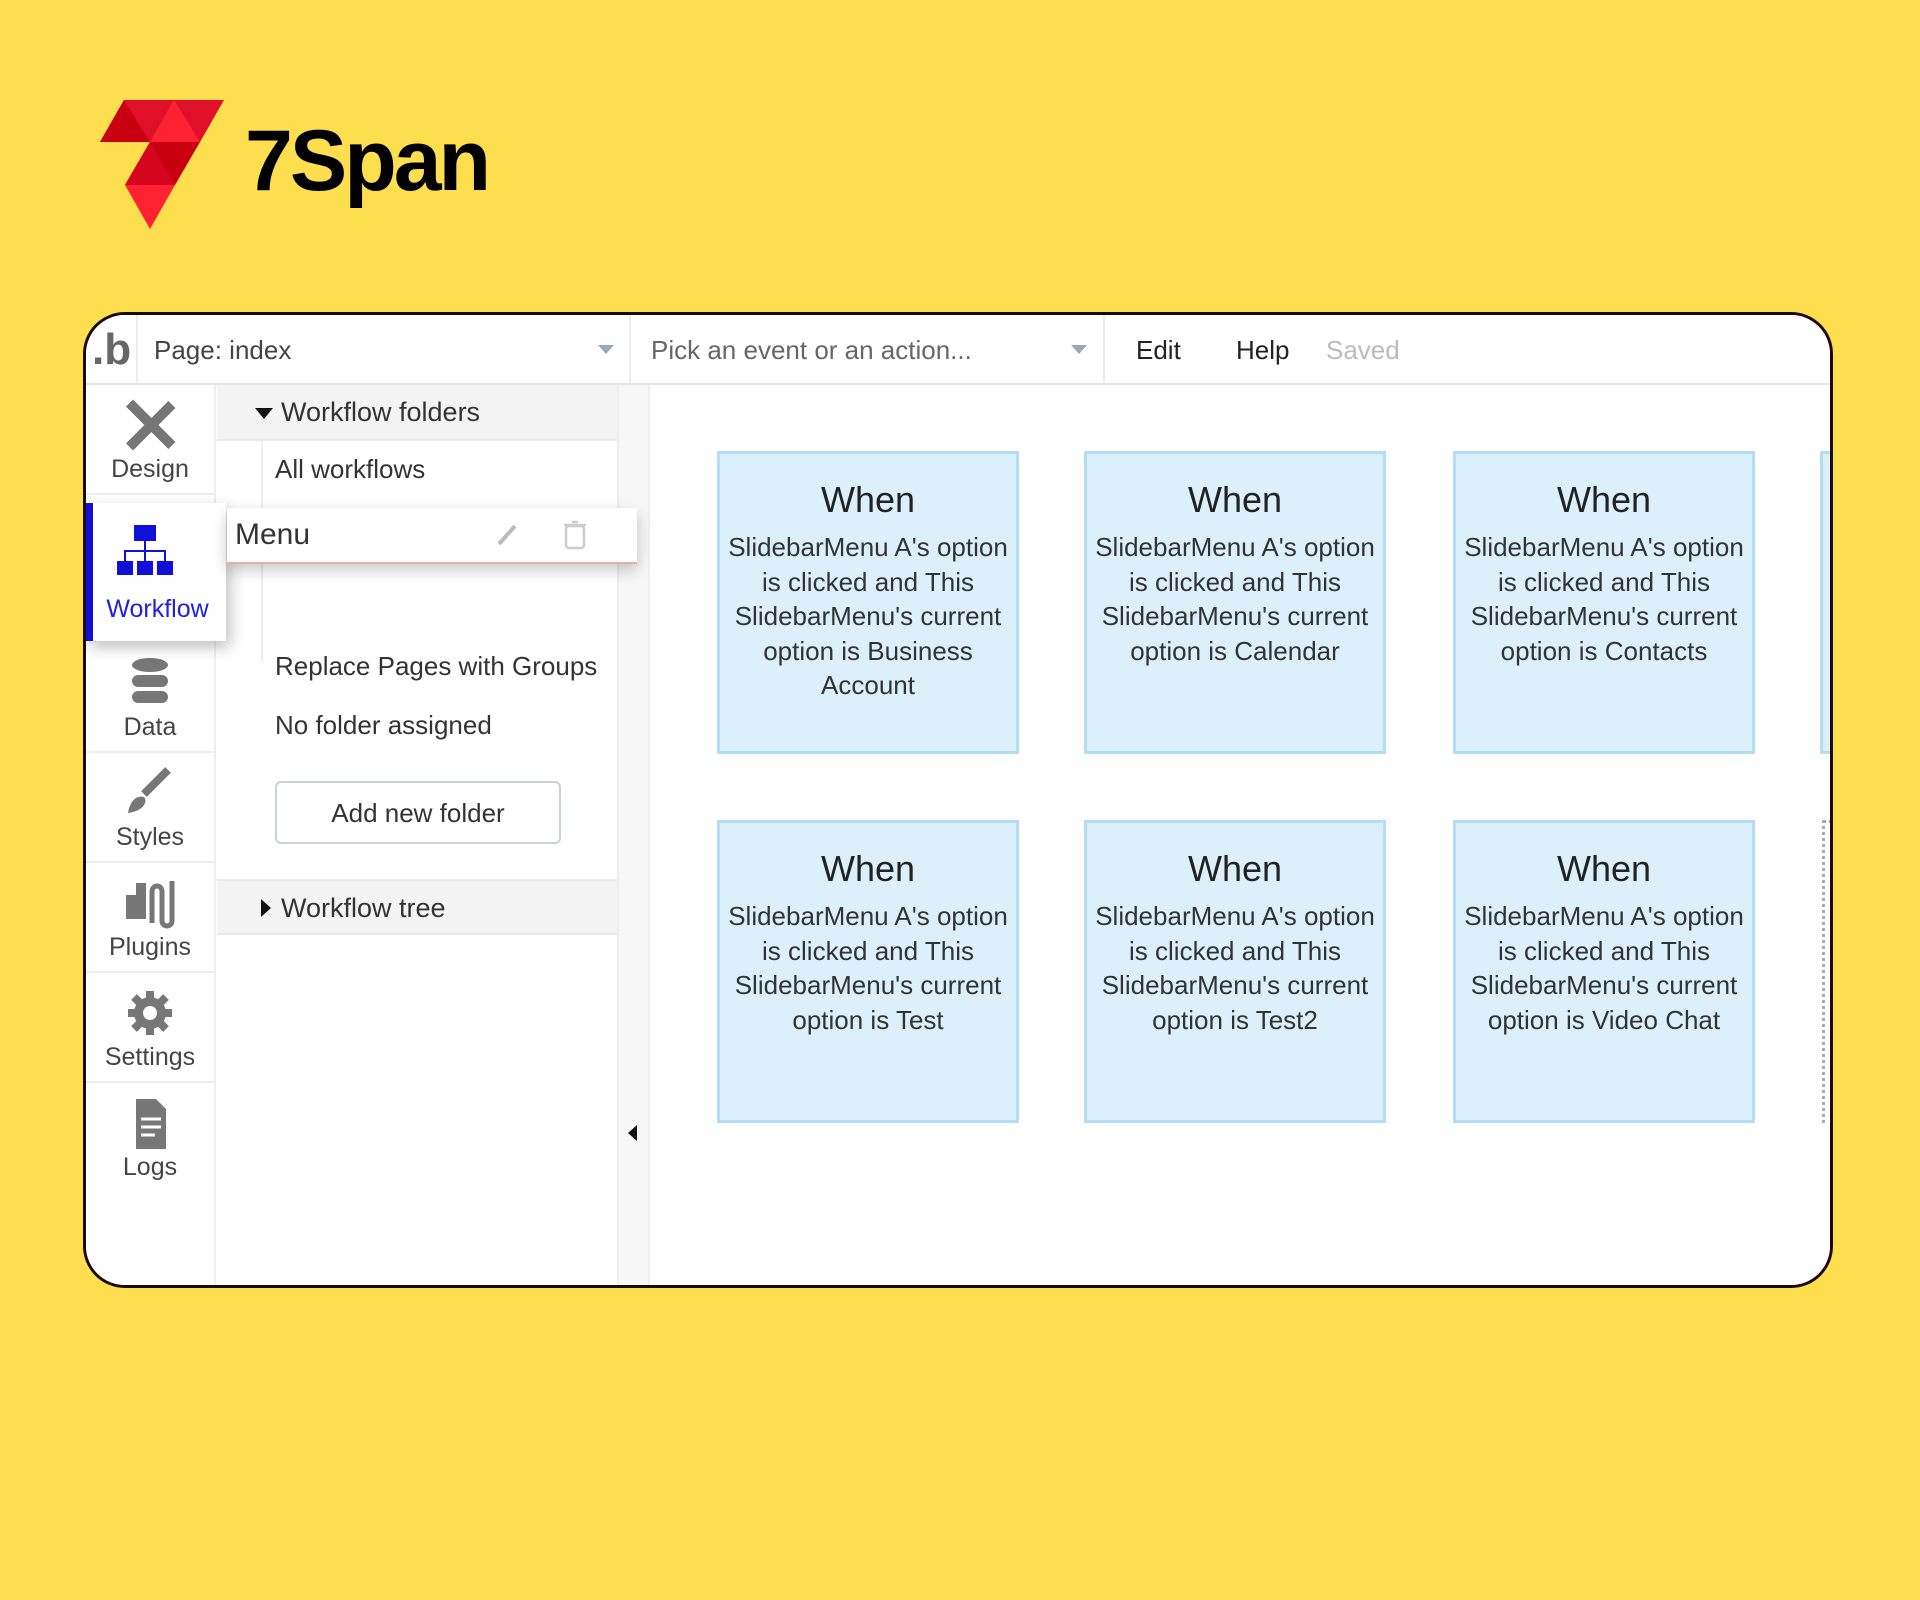 Image resolution: width=1920 pixels, height=1600 pixels. What do you see at coordinates (150, 905) in the screenshot?
I see `plug-icon` at bounding box center [150, 905].